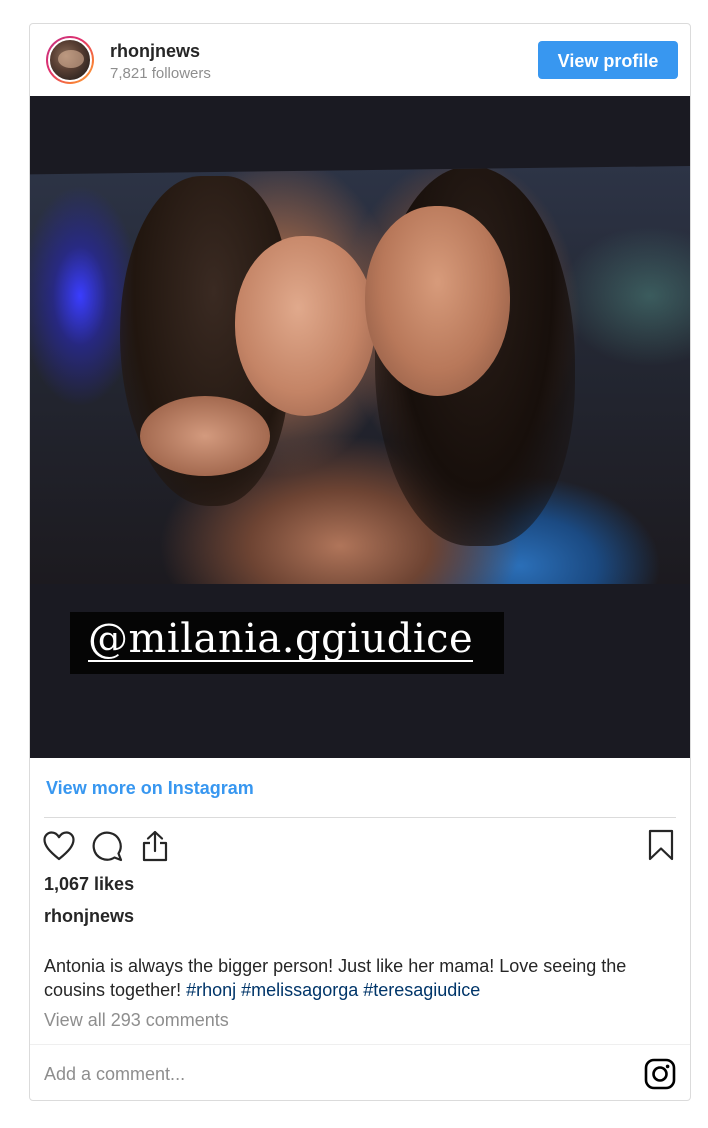  I want to click on post-author: rhonjnews, so click(89, 916).